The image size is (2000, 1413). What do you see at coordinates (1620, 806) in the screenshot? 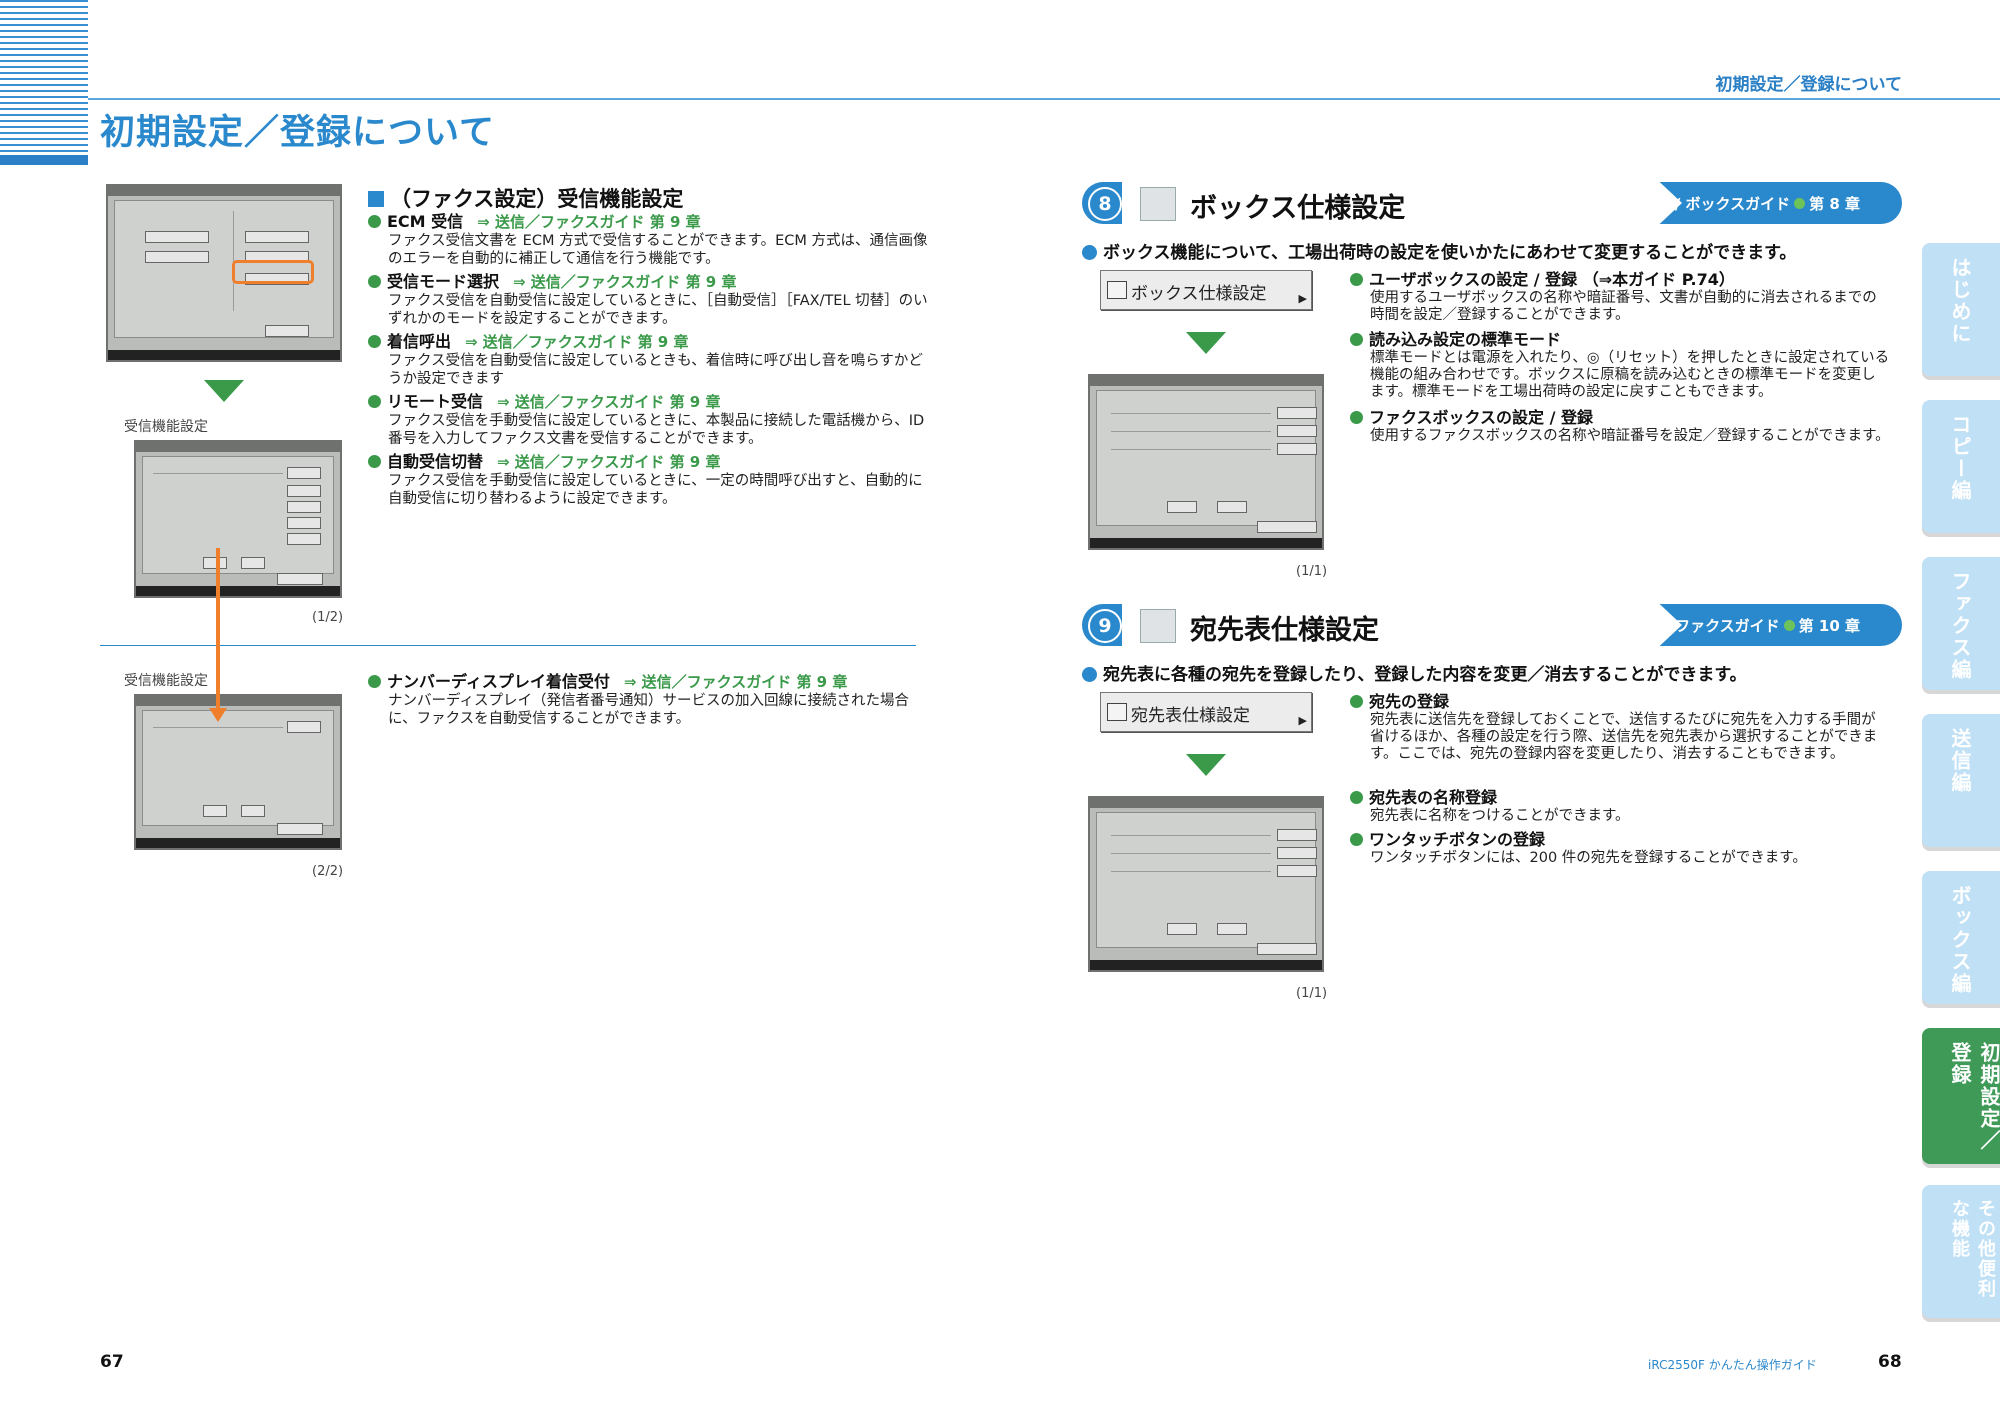
I see `list-item: 宛先表の名称登録 宛先表に名称をつけることができます。` at bounding box center [1620, 806].